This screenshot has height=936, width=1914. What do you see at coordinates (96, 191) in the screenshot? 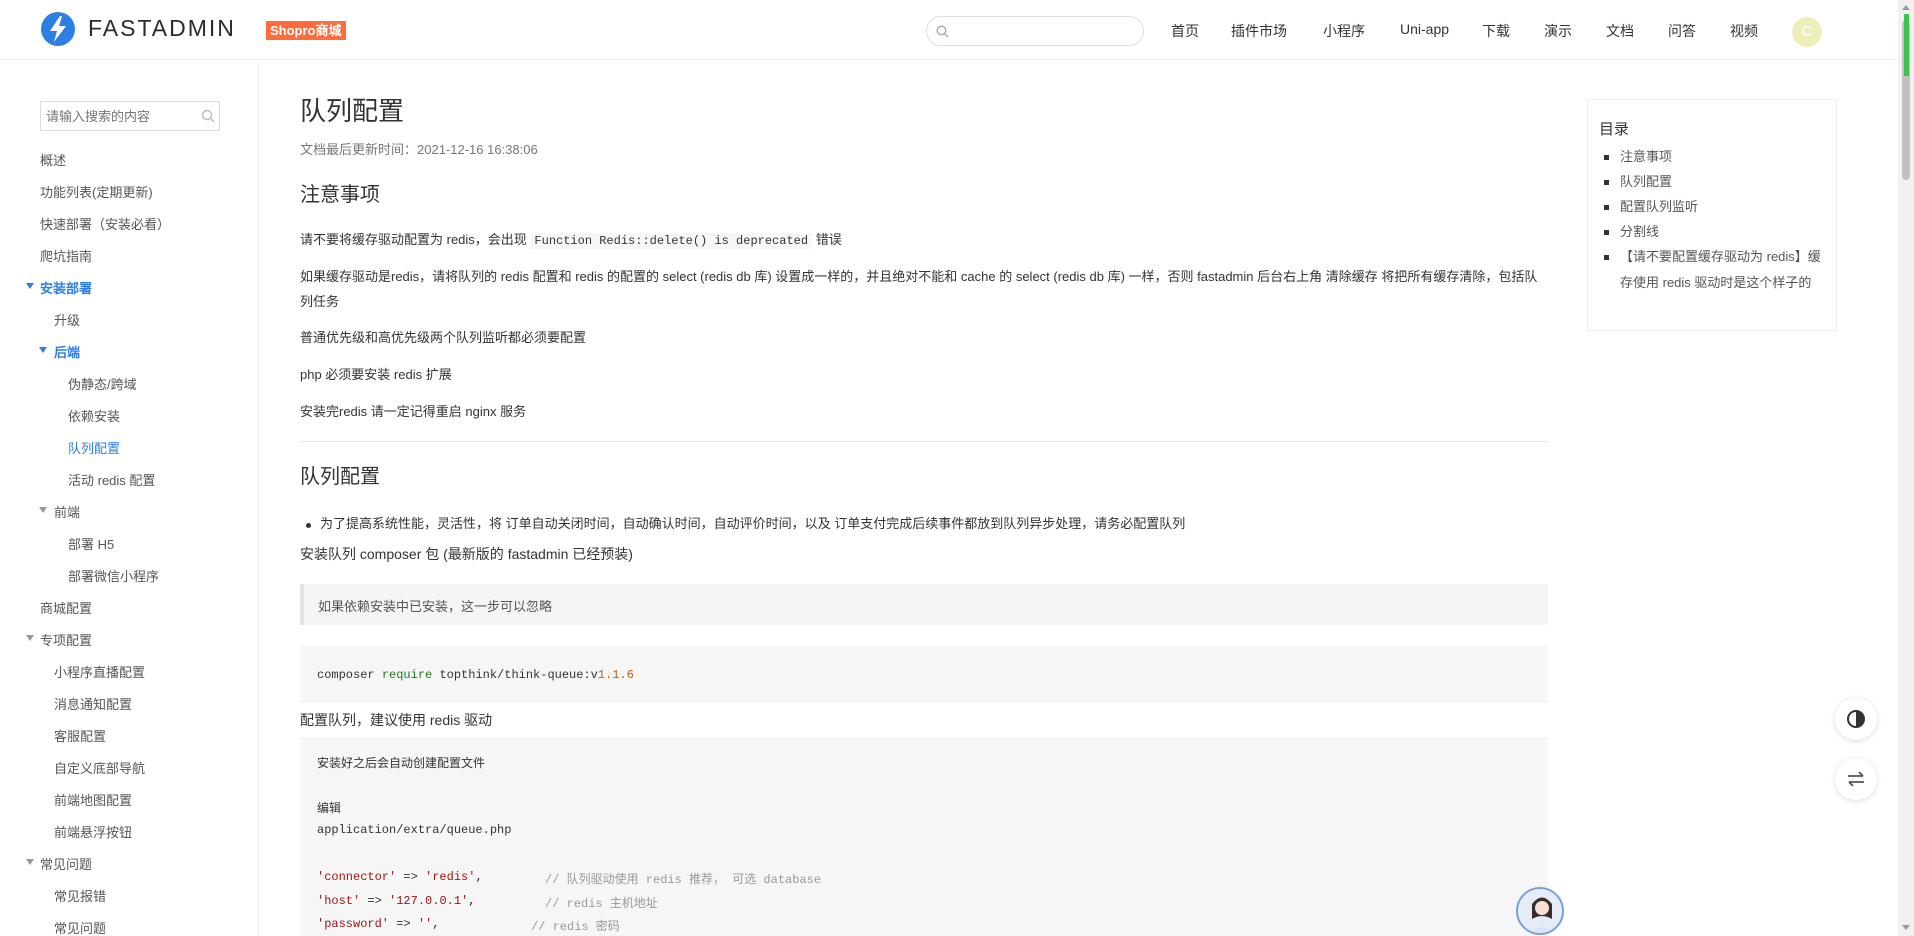
I see `sidebar-item-features: 功能列表(定期更新)` at bounding box center [96, 191].